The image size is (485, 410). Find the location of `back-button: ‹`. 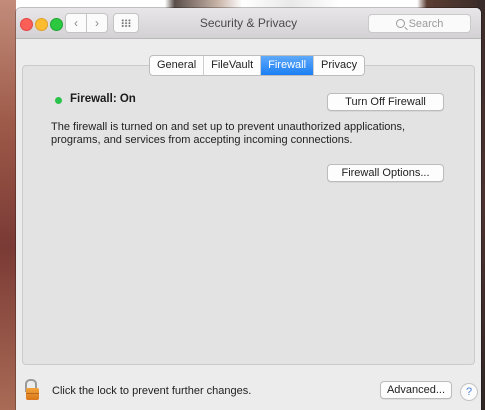

back-button: ‹ is located at coordinates (76, 23).